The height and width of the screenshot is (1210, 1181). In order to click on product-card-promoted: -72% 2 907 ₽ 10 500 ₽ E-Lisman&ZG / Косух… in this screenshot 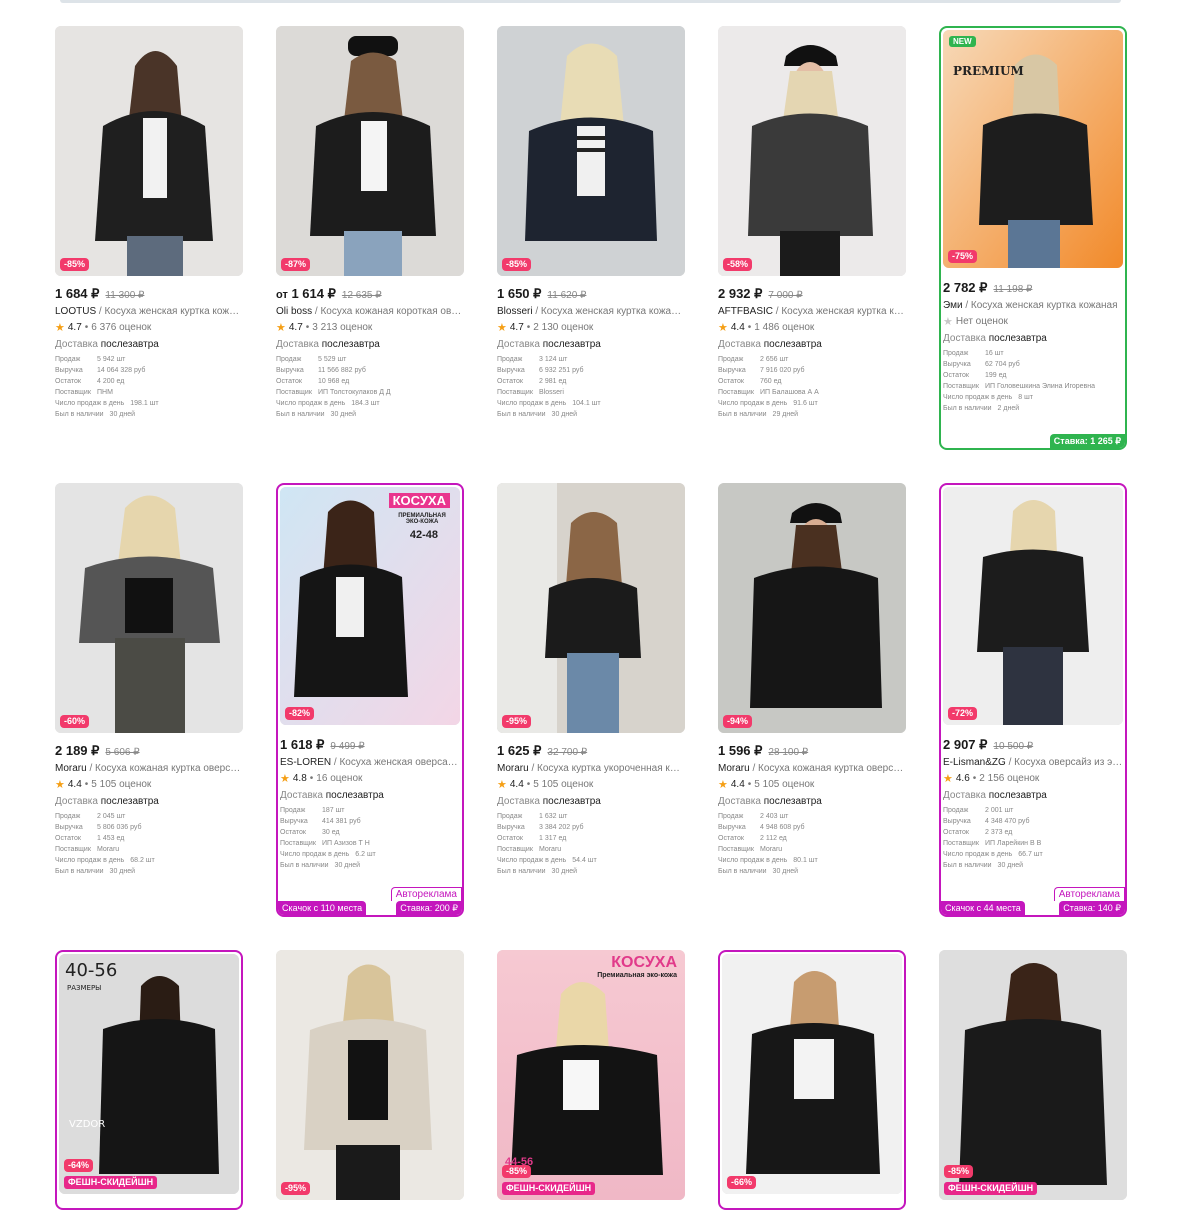, I will do `click(1033, 700)`.